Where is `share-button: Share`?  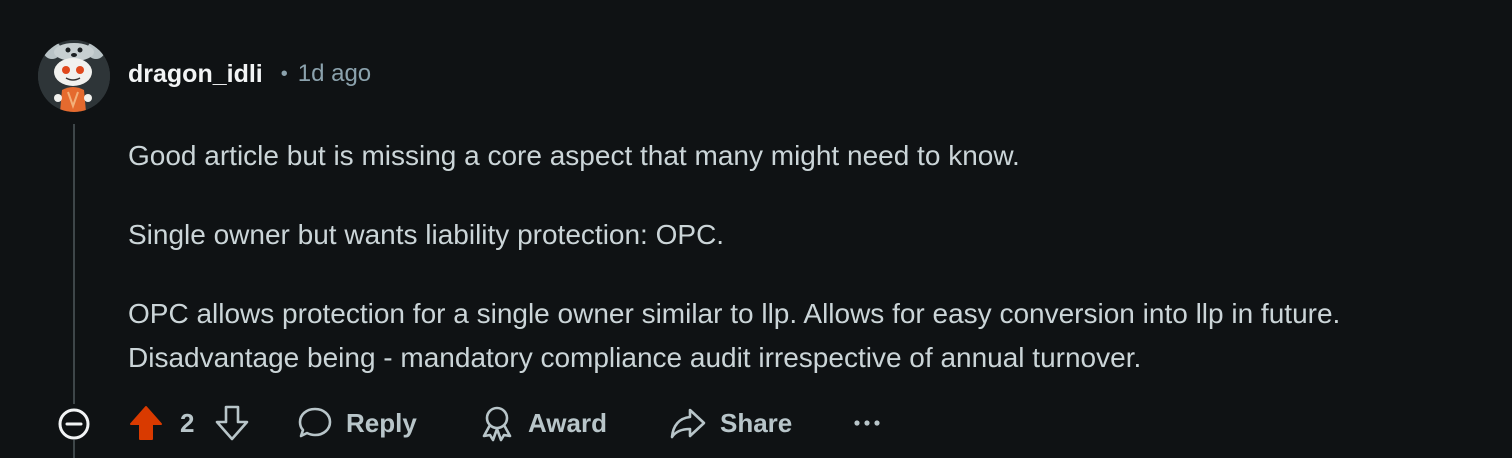 share-button: Share is located at coordinates (730, 423).